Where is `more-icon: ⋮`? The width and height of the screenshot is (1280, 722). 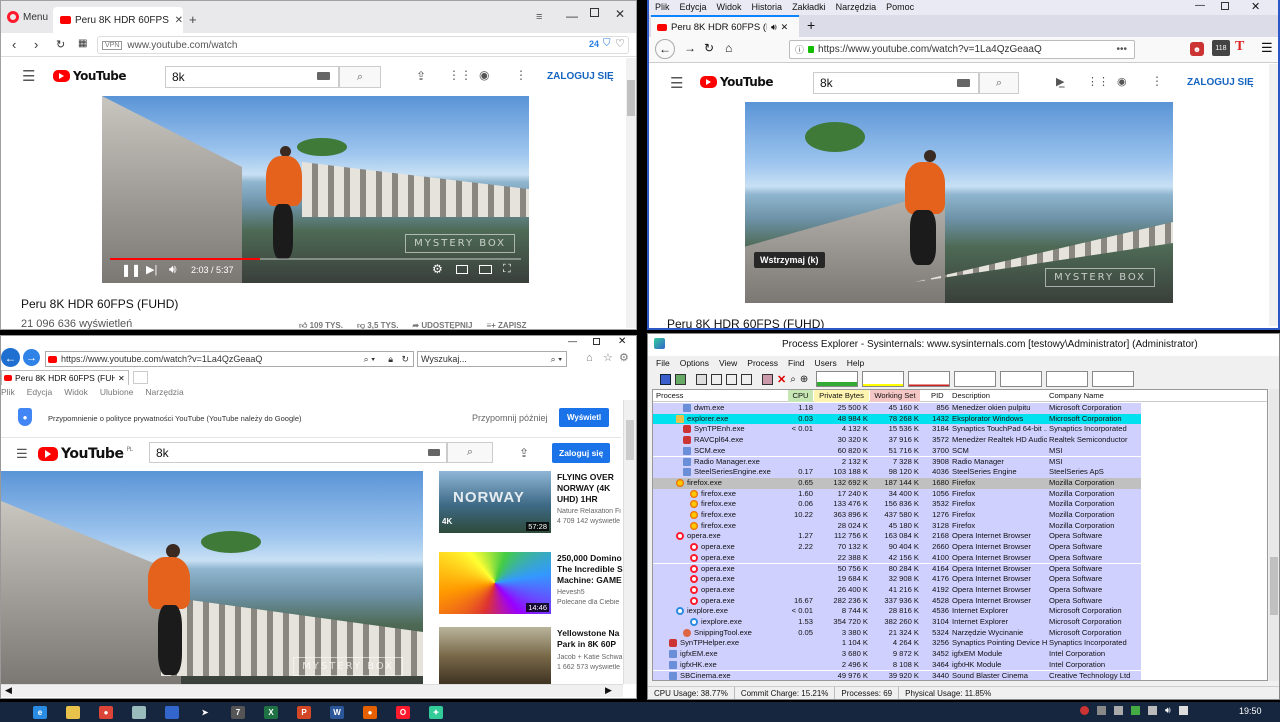
more-icon: ⋮ is located at coordinates (521, 75).